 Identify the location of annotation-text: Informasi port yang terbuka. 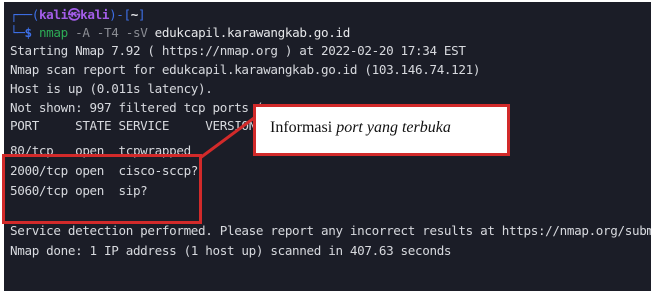
(360, 128).